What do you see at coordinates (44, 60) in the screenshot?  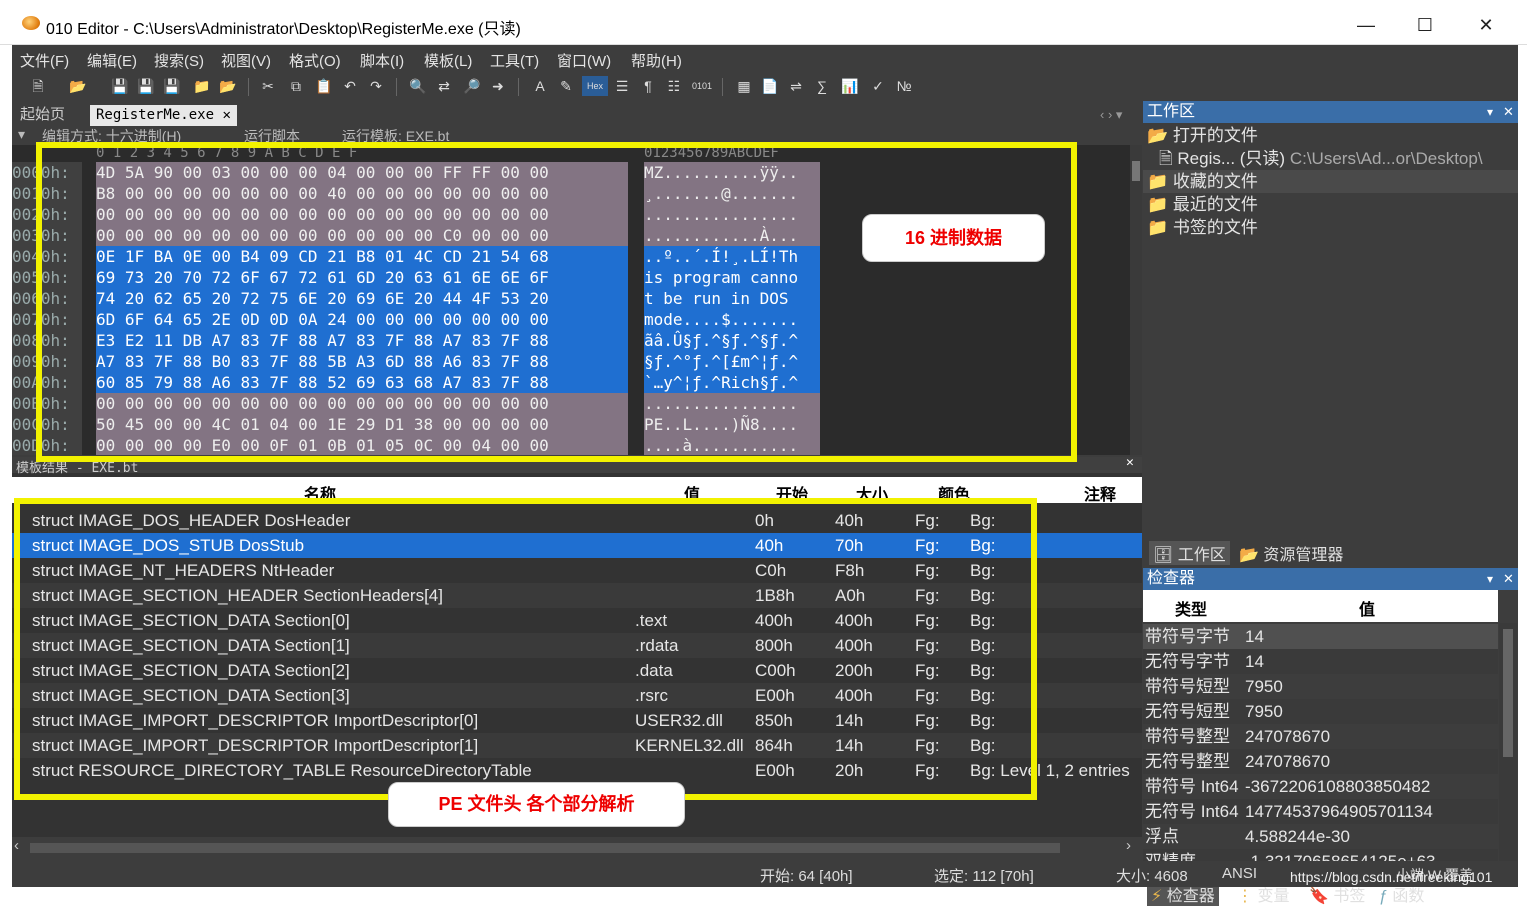 I see `menu-file: 文件(F)` at bounding box center [44, 60].